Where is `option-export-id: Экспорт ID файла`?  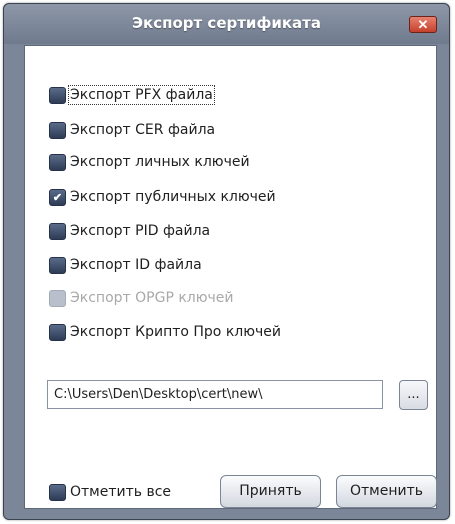 option-export-id: Экспорт ID файла is located at coordinates (125, 265).